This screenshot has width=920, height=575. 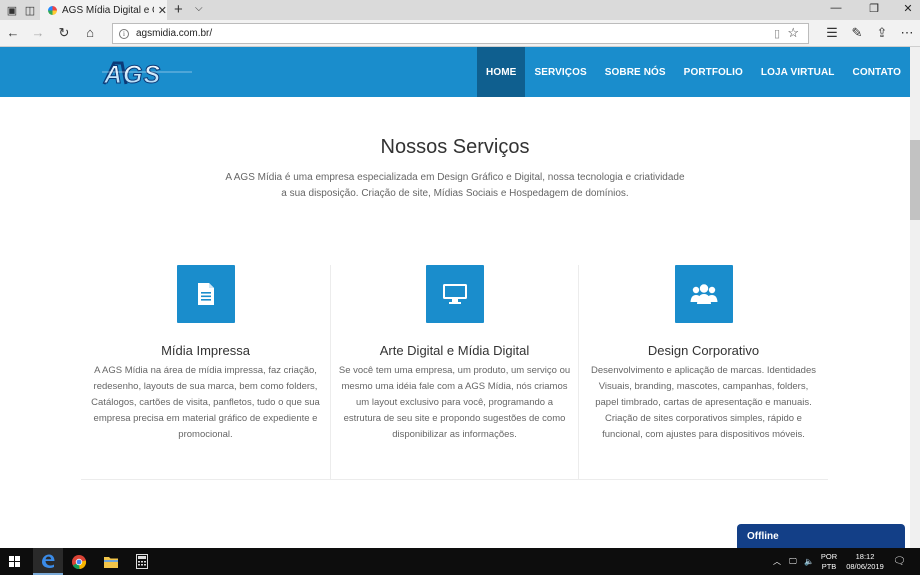 I want to click on tab-preview-icon: ◫, so click(x=30, y=10).